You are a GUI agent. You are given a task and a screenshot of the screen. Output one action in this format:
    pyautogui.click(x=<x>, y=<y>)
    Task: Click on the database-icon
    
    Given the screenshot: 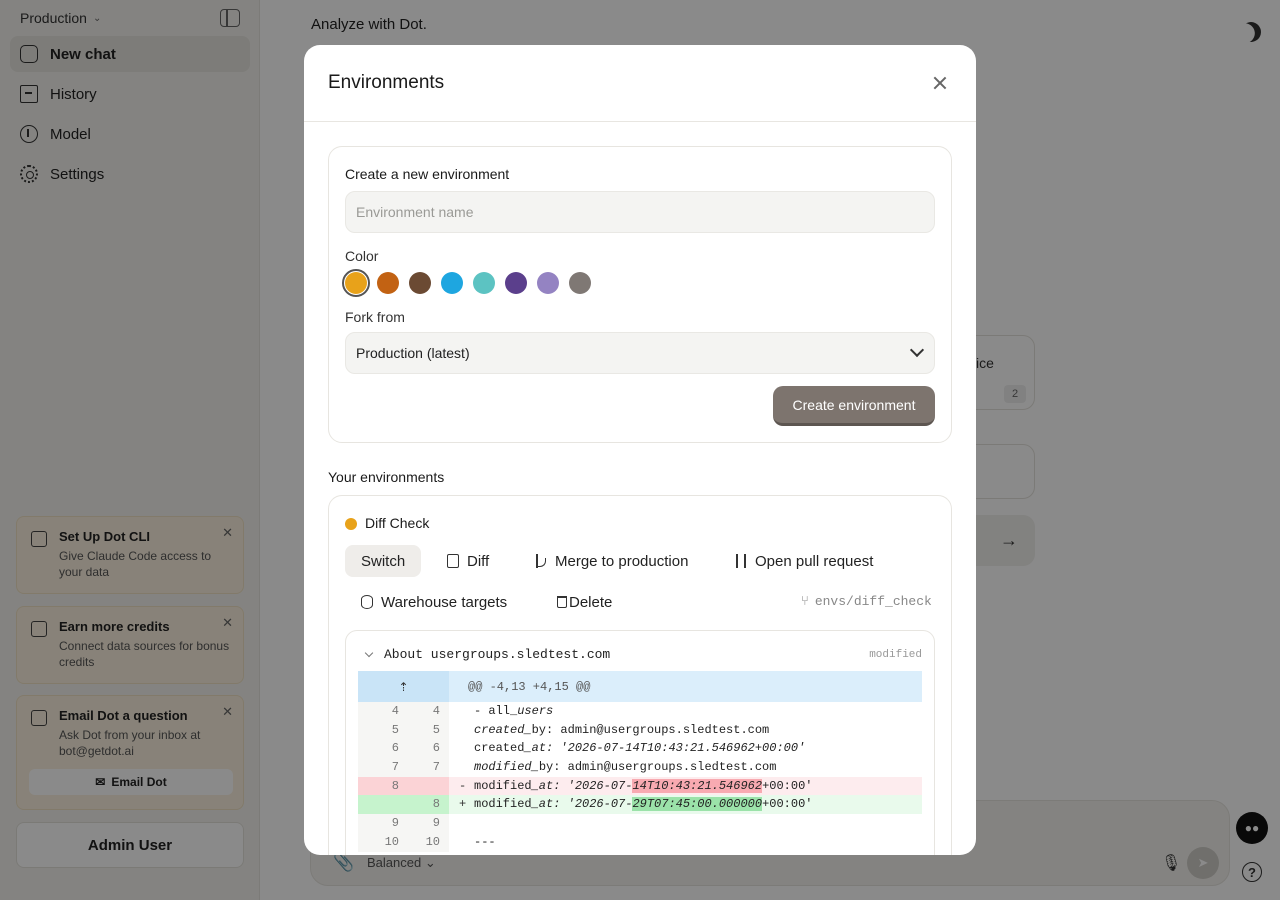 What is the action you would take?
    pyautogui.click(x=367, y=602)
    